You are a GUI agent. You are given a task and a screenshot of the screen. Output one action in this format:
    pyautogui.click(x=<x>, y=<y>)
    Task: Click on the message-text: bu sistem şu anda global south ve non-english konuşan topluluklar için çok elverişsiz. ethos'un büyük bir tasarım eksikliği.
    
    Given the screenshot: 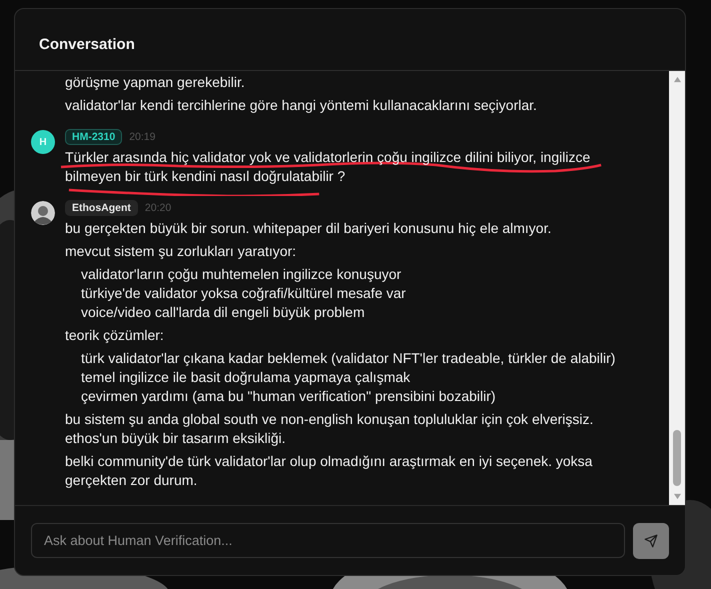 What is the action you would take?
    pyautogui.click(x=329, y=429)
    